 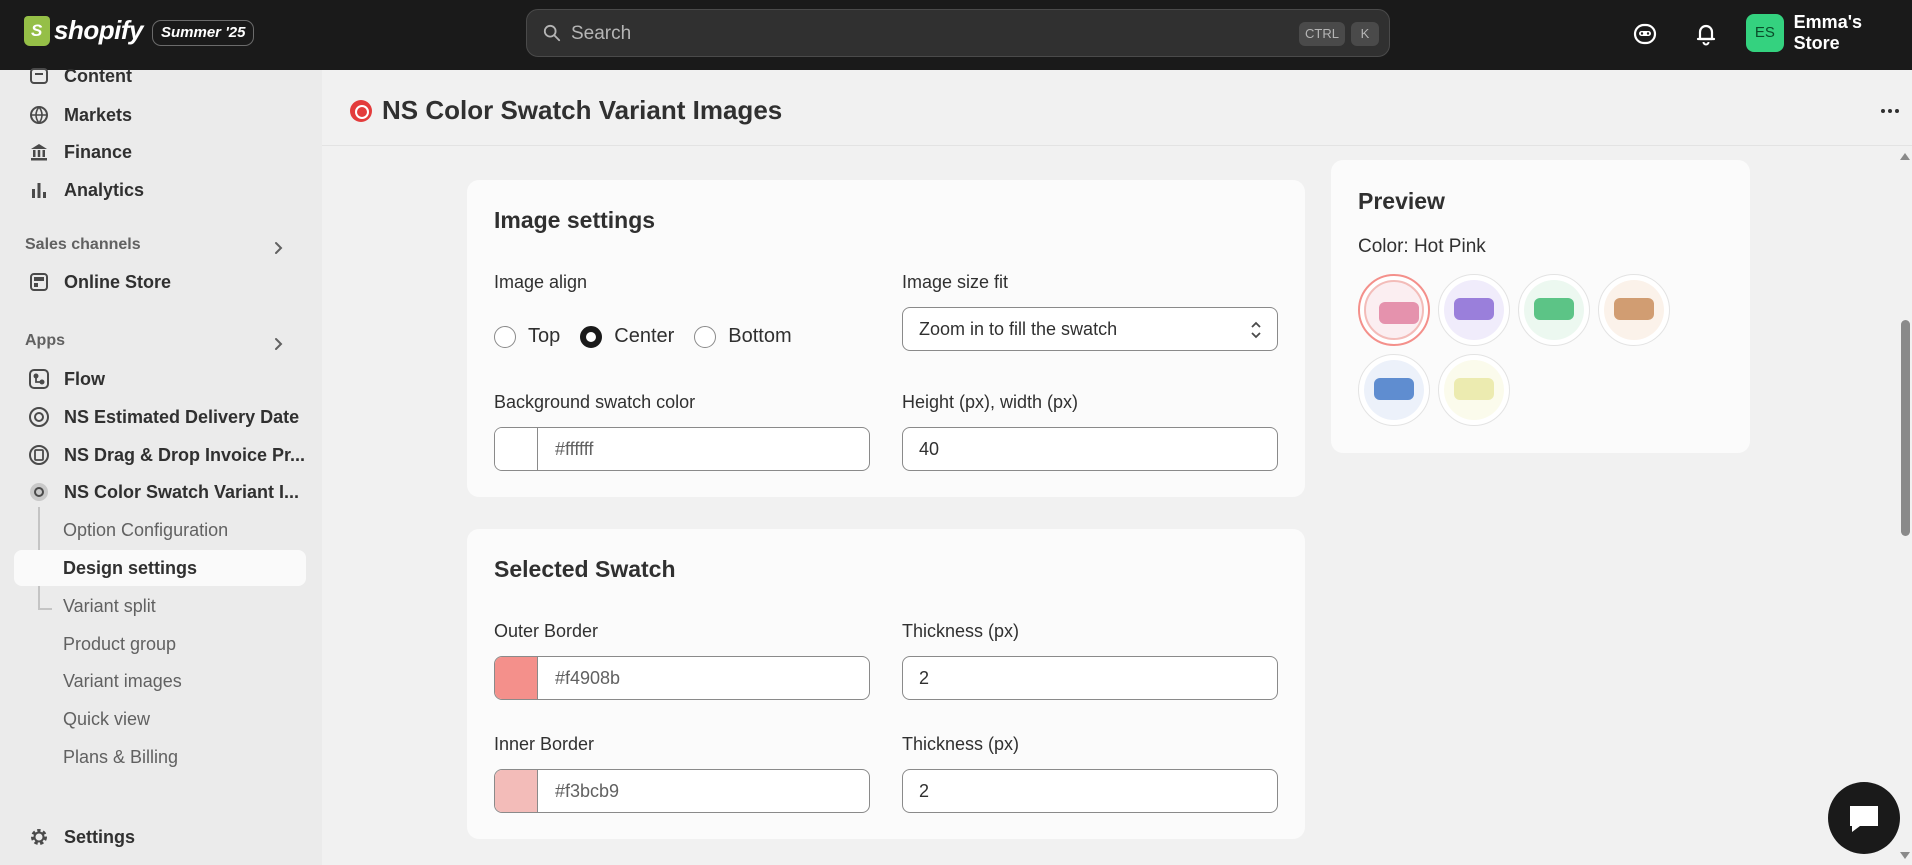 I want to click on sidebar-subitem-variant-images: Variant images, so click(x=160, y=681).